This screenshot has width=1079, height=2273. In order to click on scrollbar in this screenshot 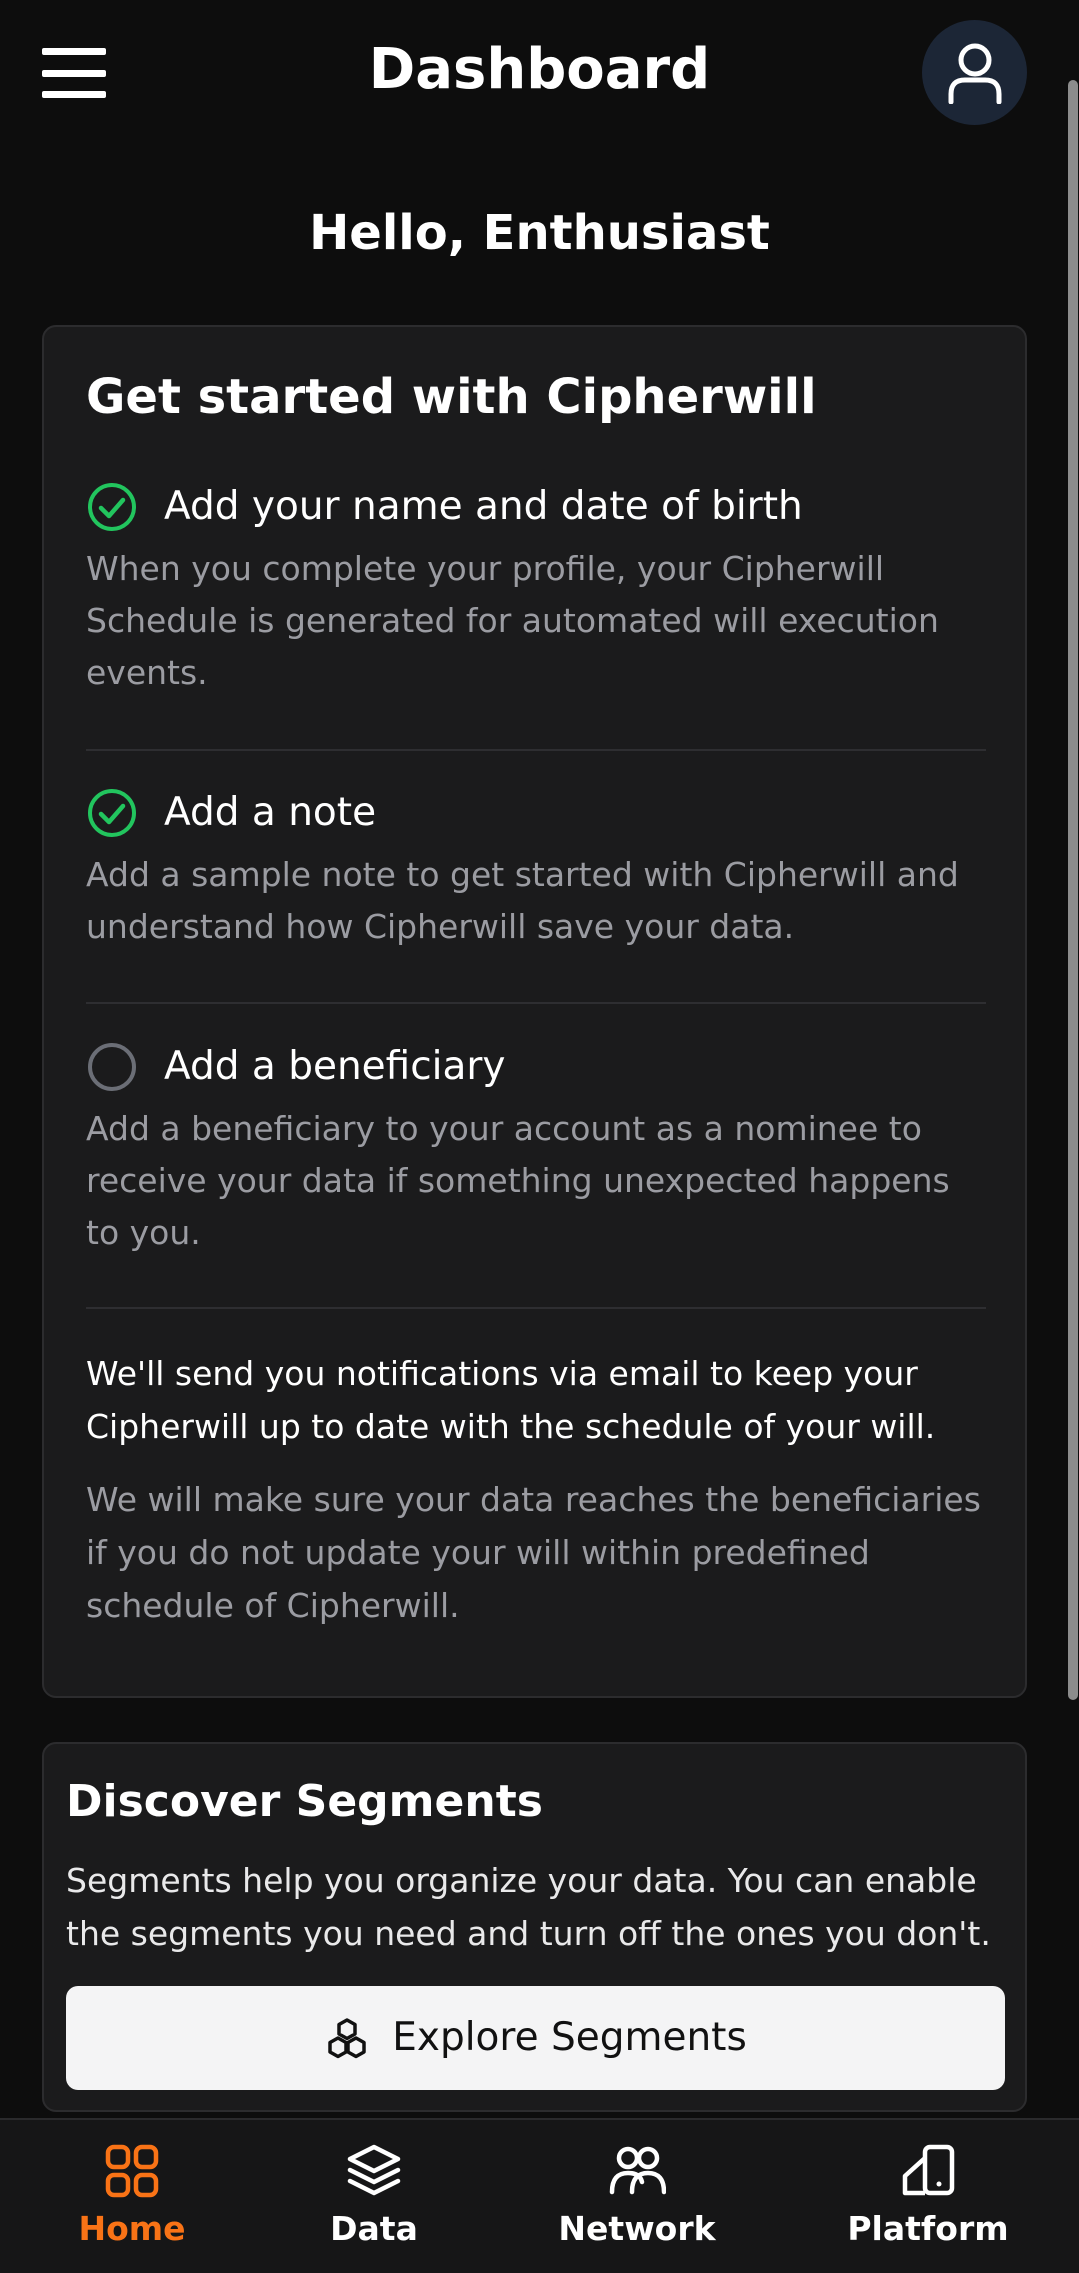, I will do `click(1073, 890)`.